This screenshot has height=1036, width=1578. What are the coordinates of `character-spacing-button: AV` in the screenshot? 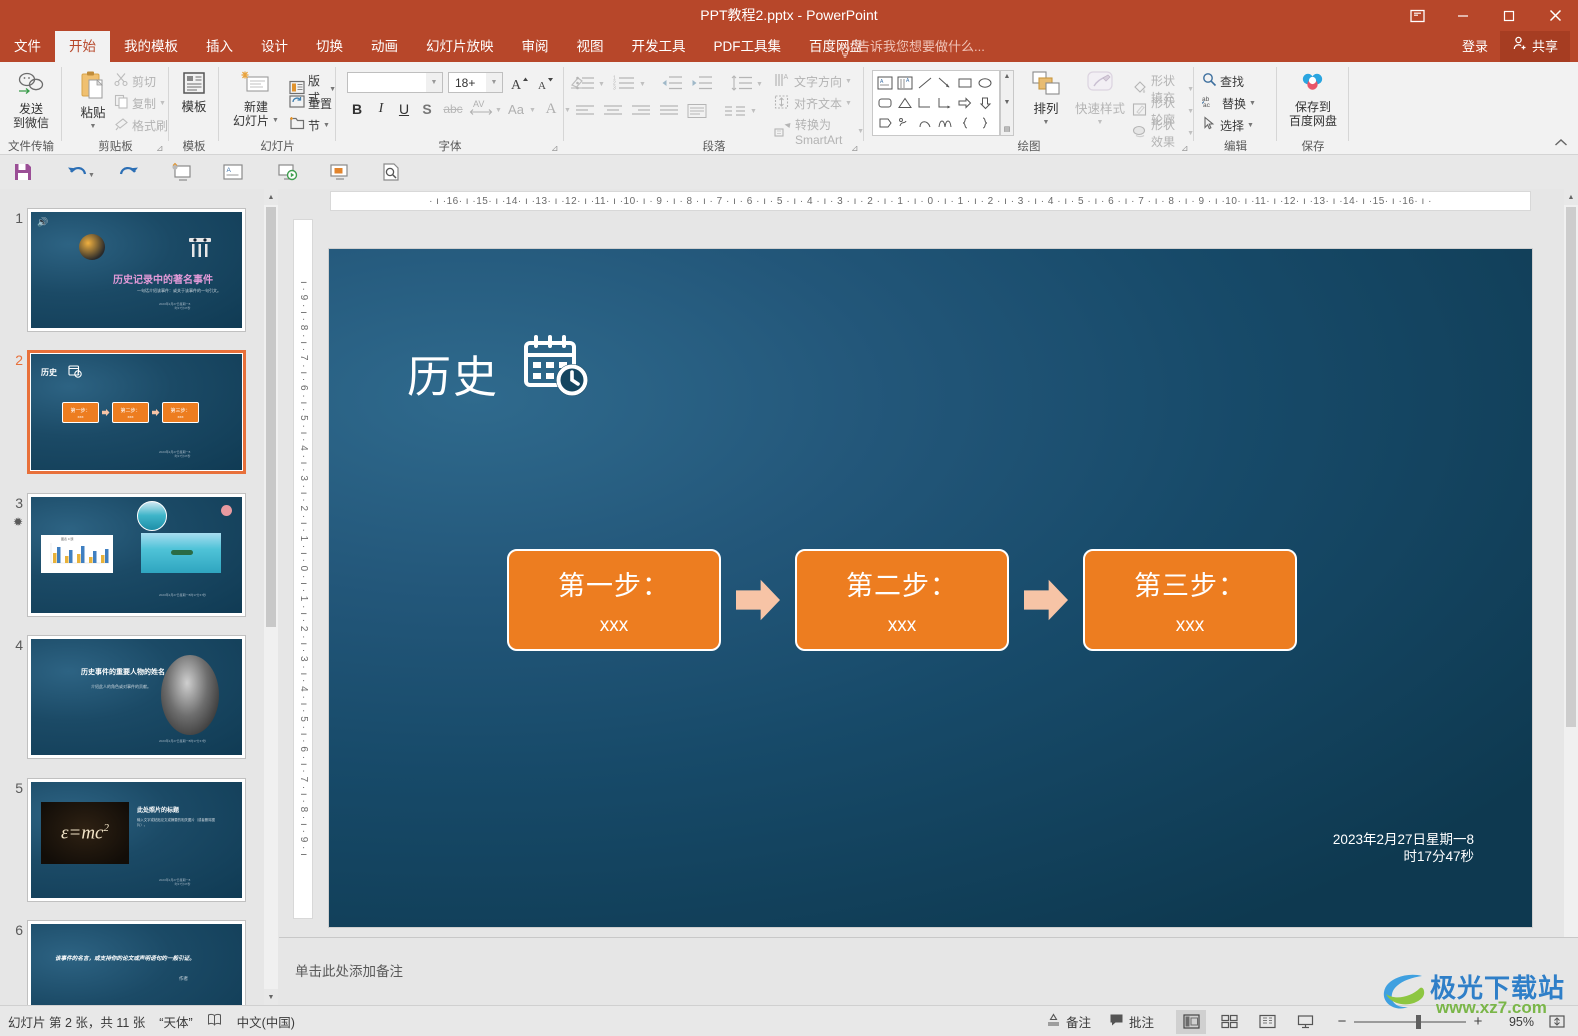 It's located at (481, 107).